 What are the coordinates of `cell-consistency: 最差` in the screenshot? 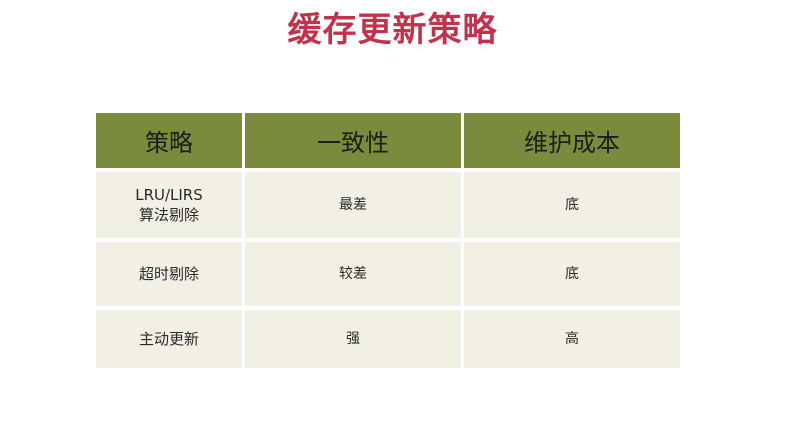 It's located at (353, 205).